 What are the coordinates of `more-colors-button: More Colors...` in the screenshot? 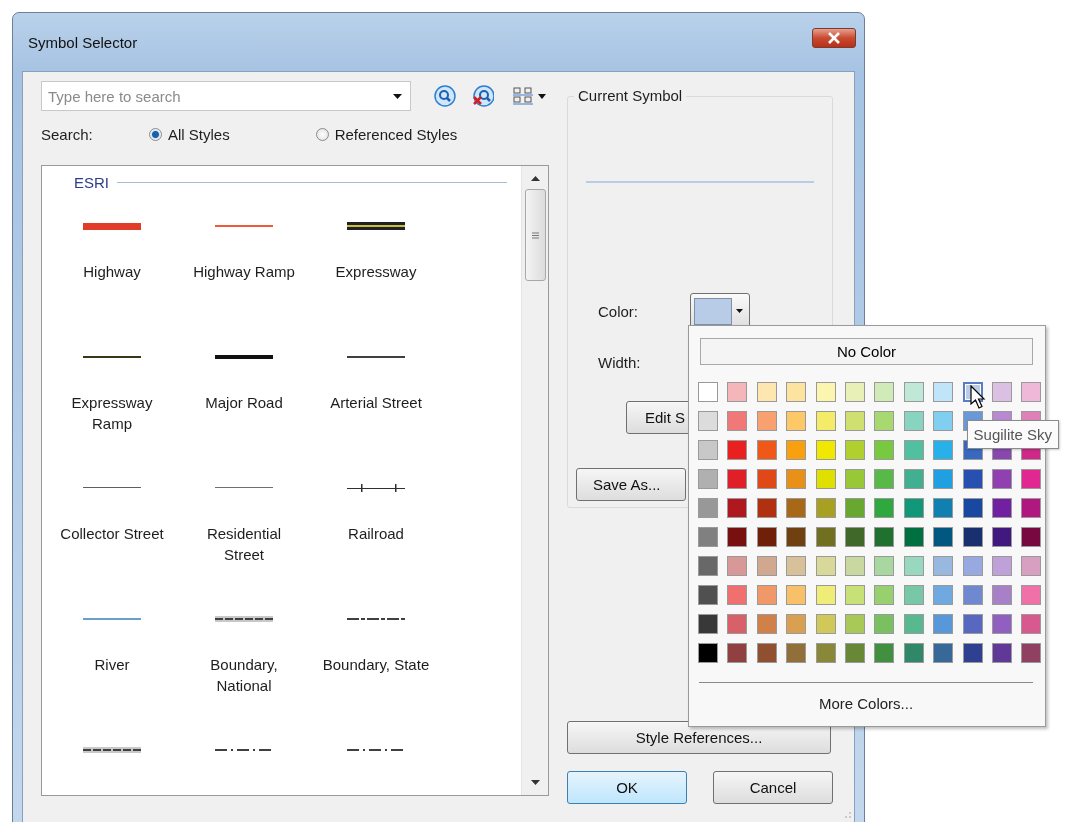 It's located at (866, 703).